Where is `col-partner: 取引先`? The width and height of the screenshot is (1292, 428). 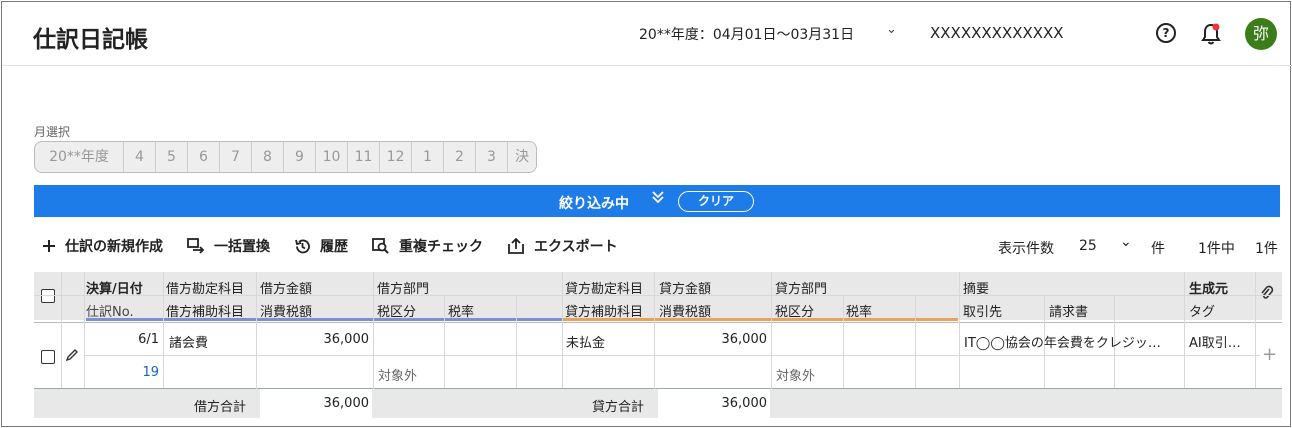
col-partner: 取引先 is located at coordinates (982, 310).